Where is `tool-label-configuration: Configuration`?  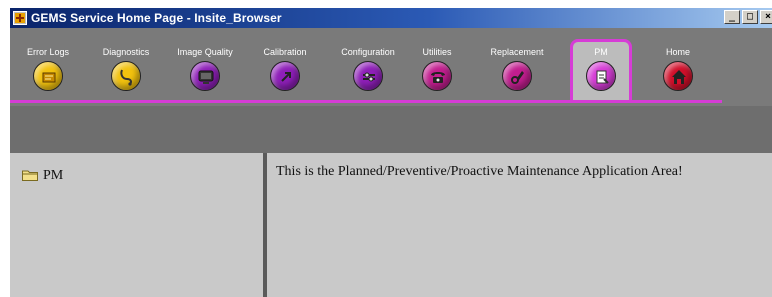 tool-label-configuration: Configuration is located at coordinates (368, 52).